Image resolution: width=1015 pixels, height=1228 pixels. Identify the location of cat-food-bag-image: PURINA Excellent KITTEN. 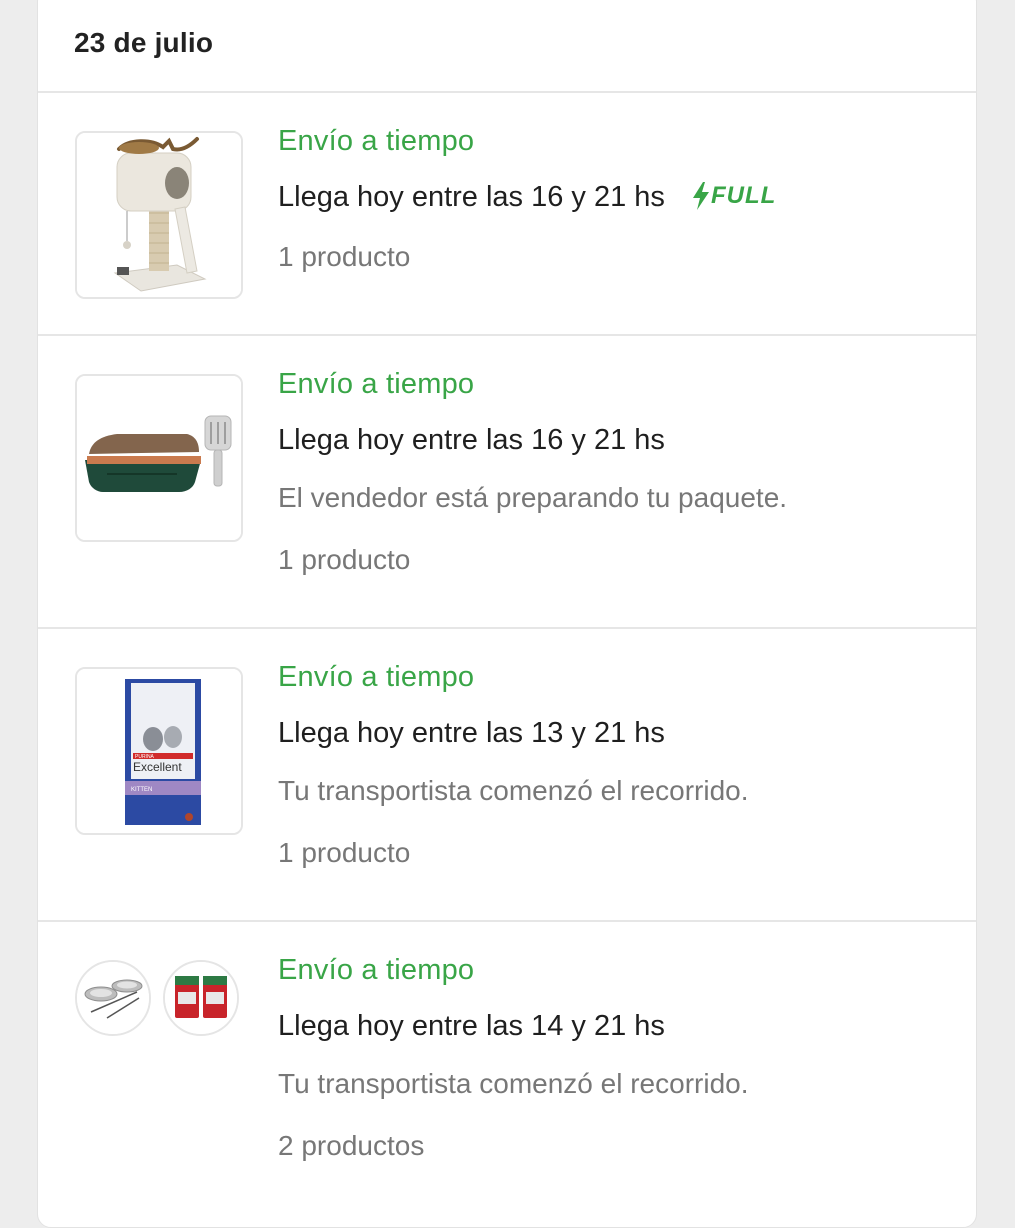
(159, 751).